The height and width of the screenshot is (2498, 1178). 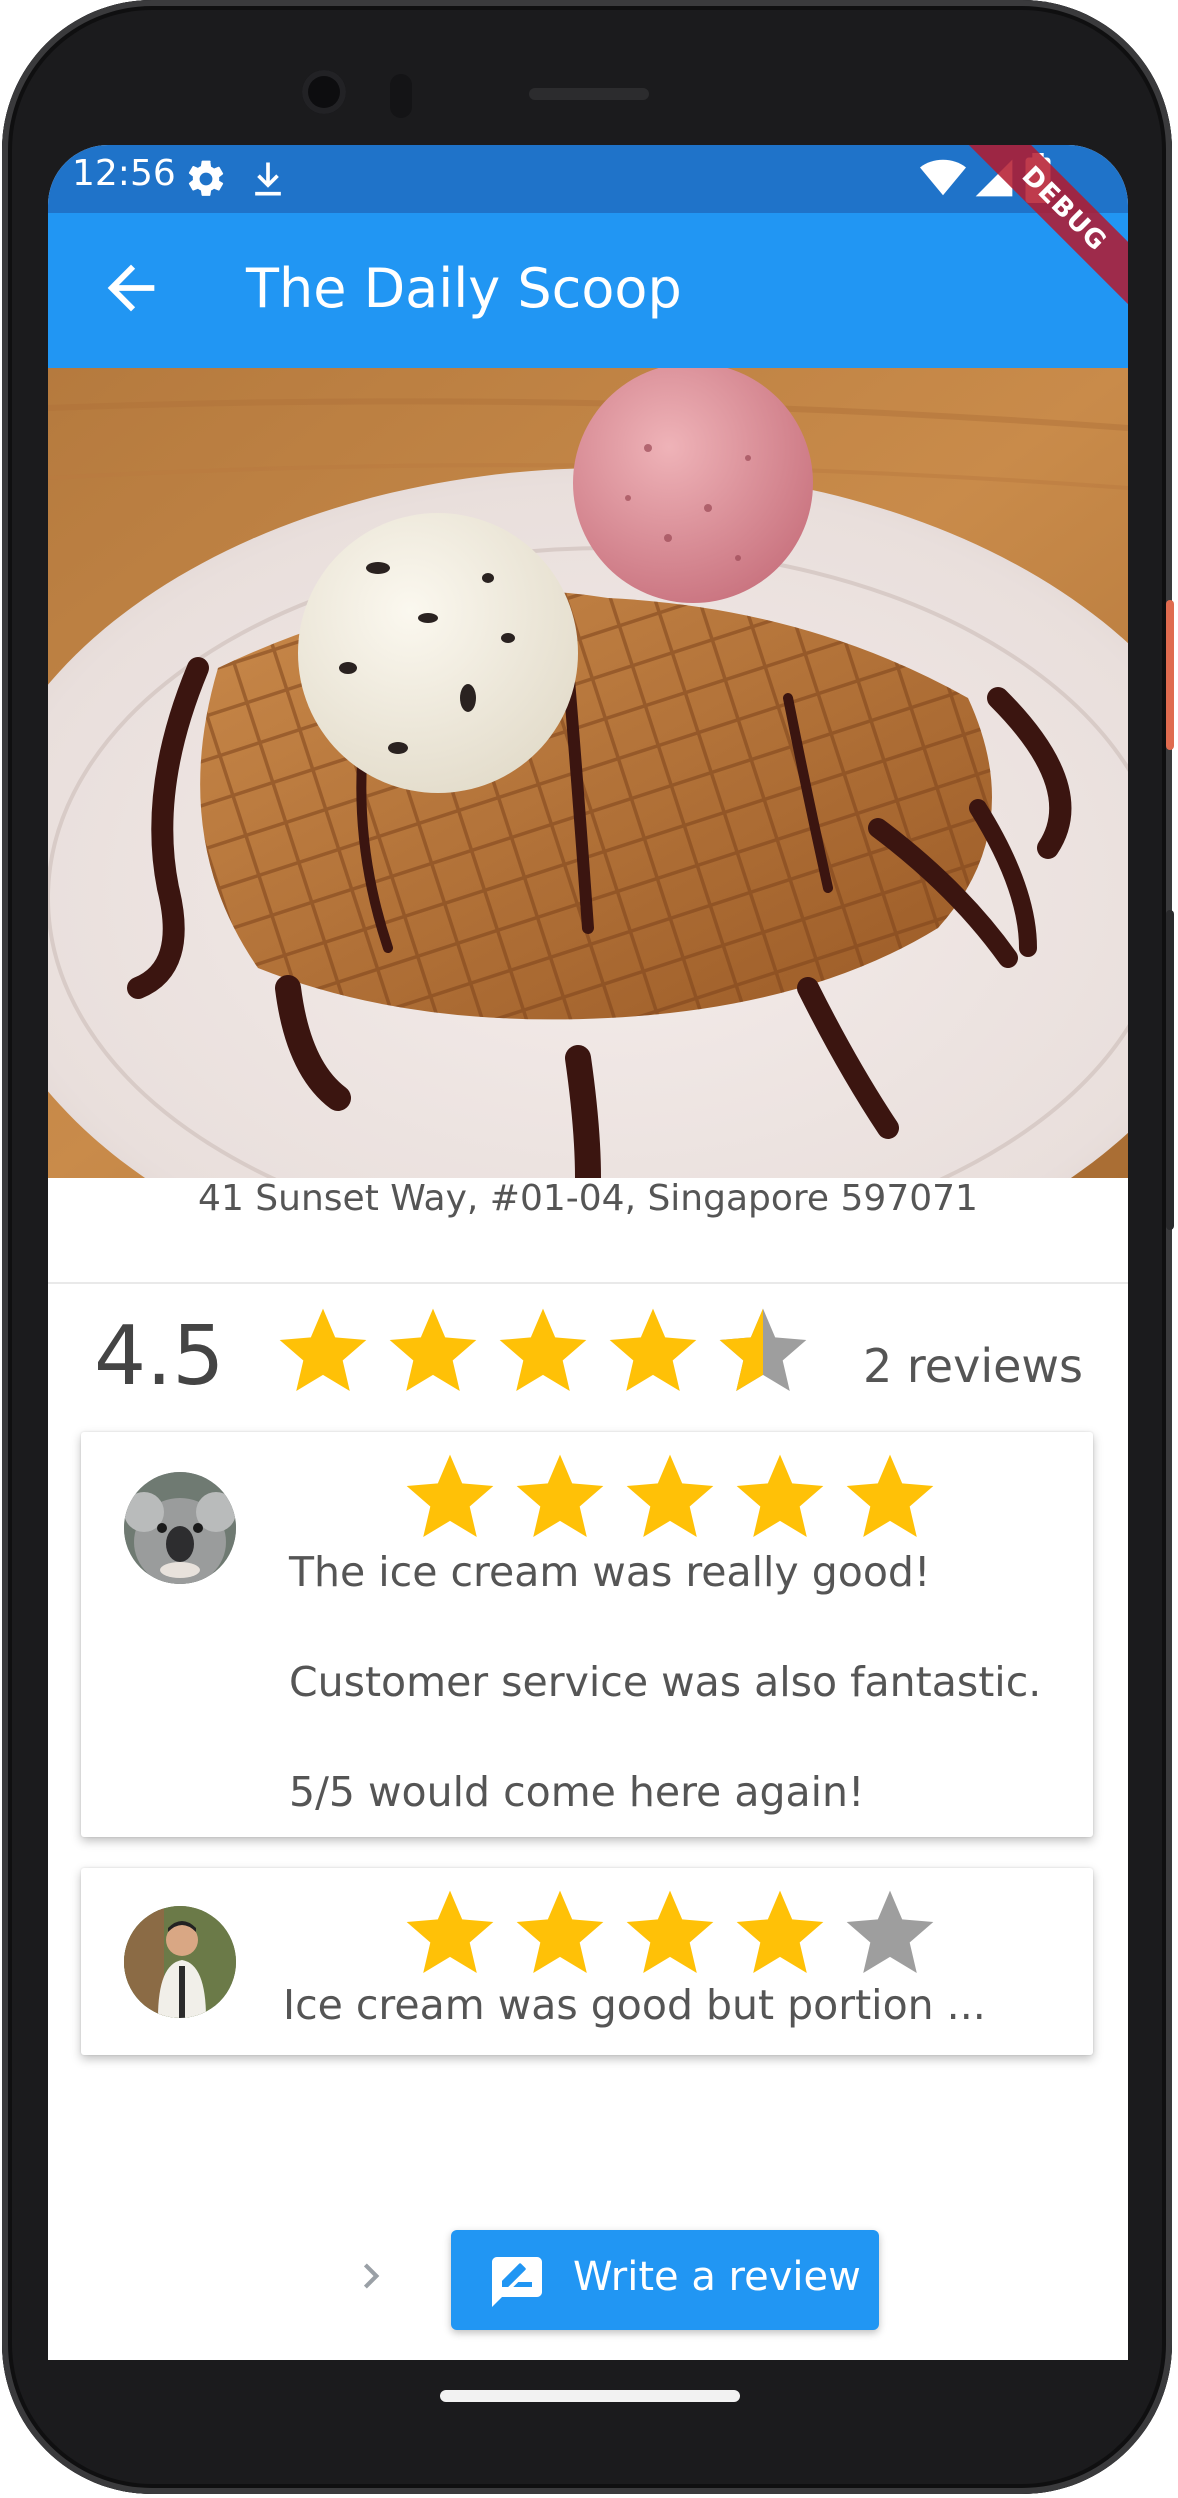 What do you see at coordinates (1170, 1070) in the screenshot?
I see `volume-button` at bounding box center [1170, 1070].